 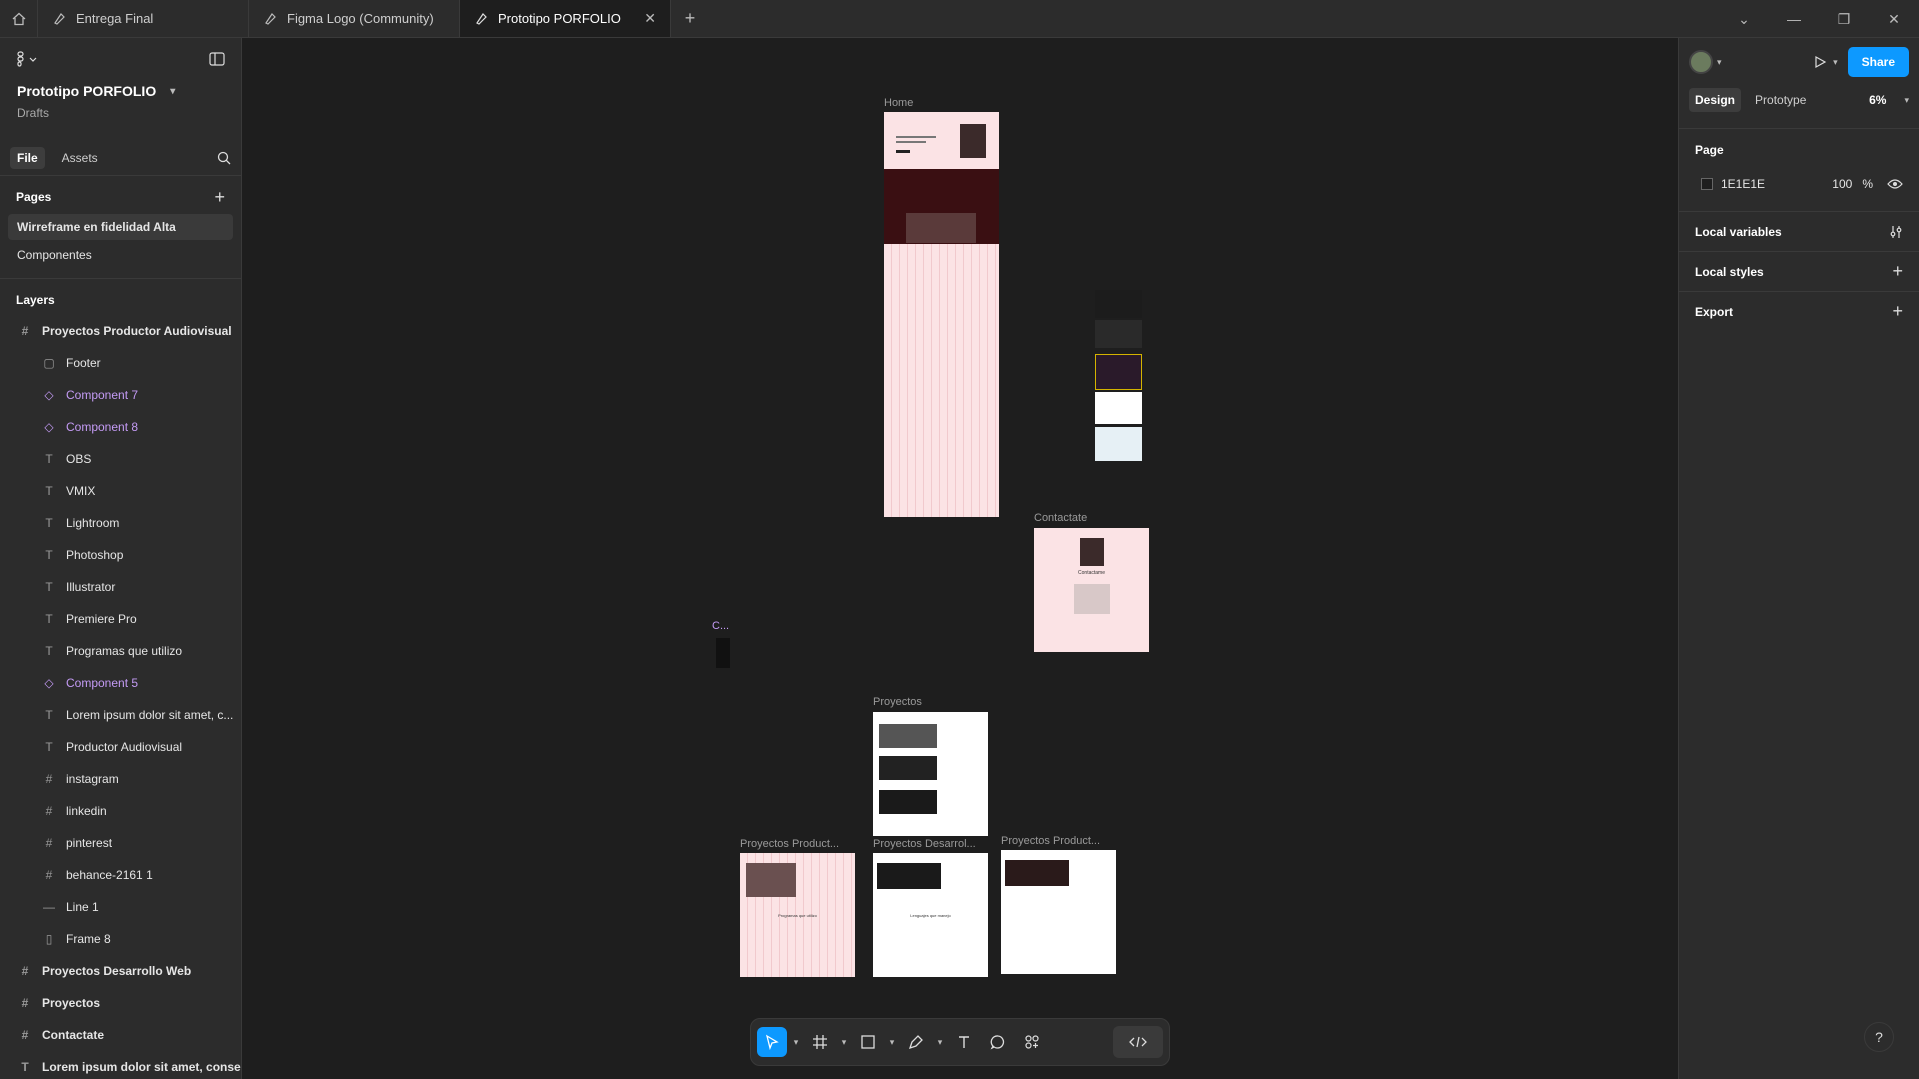 I want to click on layer-item: # linkedin, so click(x=120, y=811).